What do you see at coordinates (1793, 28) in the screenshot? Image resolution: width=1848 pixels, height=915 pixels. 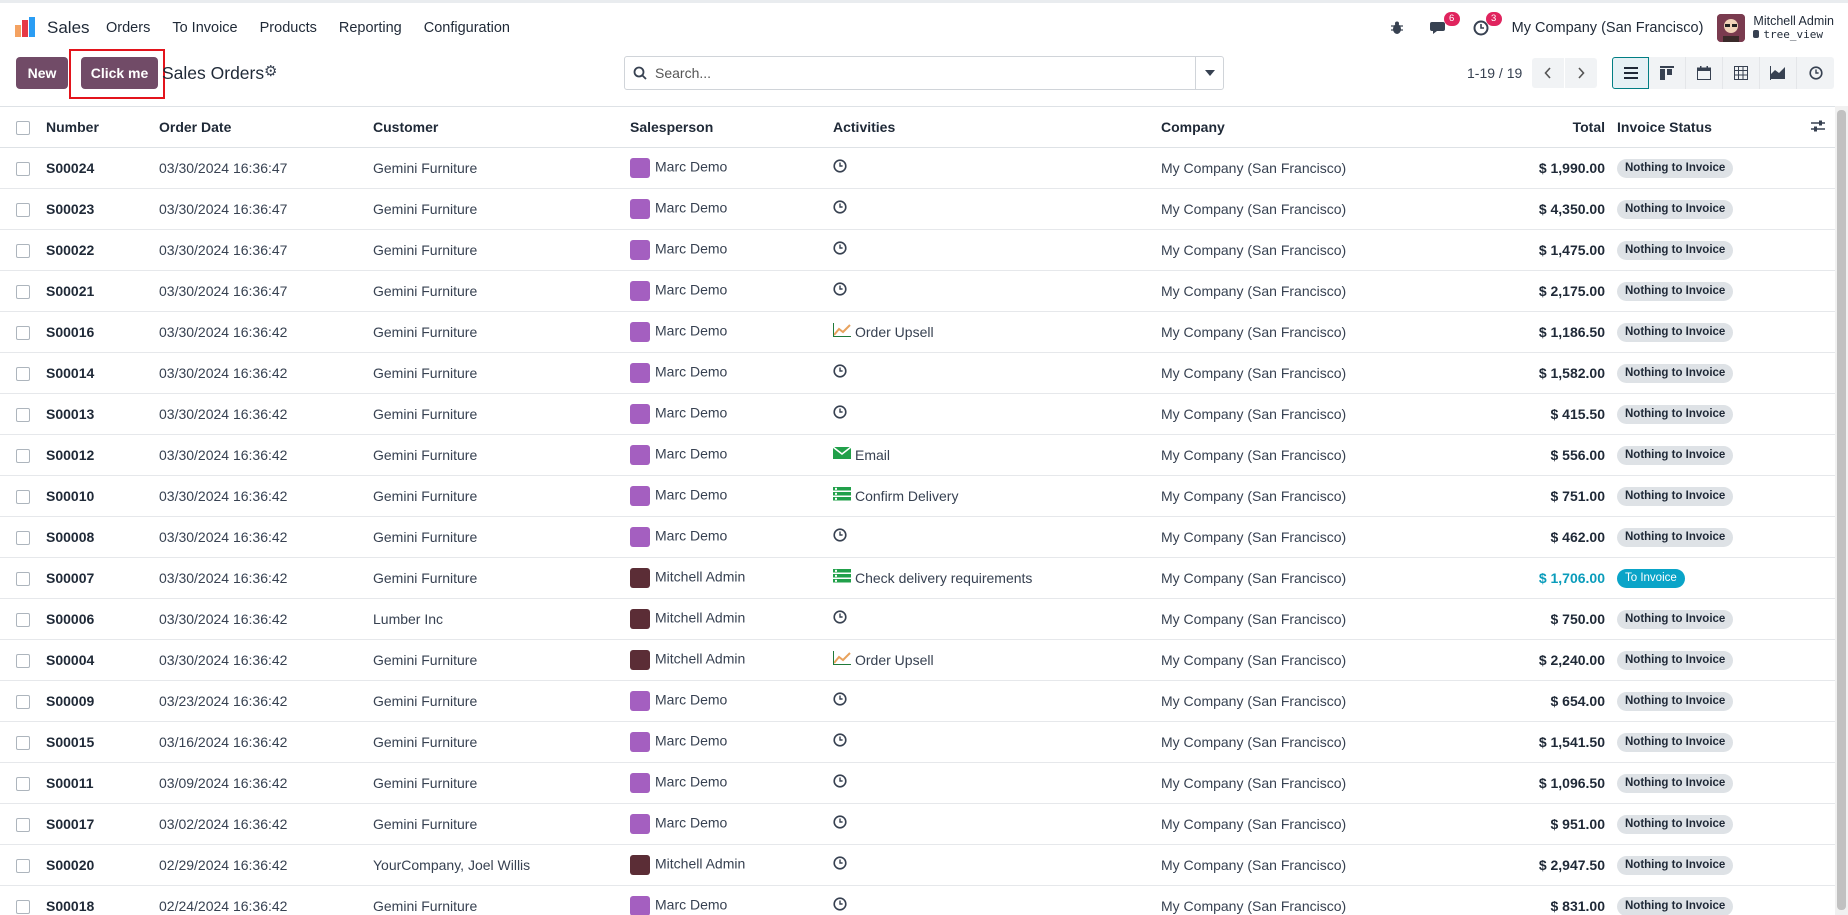 I see `user-menu: Mitchell Admin tree_view` at bounding box center [1793, 28].